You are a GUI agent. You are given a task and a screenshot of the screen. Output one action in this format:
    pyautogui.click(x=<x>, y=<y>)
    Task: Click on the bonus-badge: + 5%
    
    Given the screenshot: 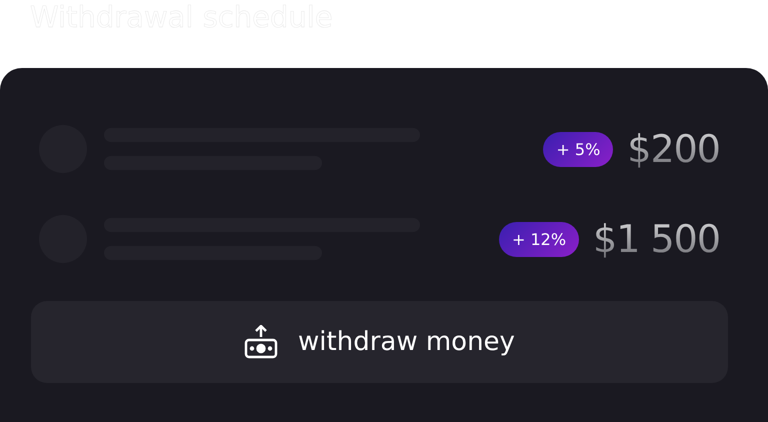 What is the action you would take?
    pyautogui.click(x=578, y=149)
    